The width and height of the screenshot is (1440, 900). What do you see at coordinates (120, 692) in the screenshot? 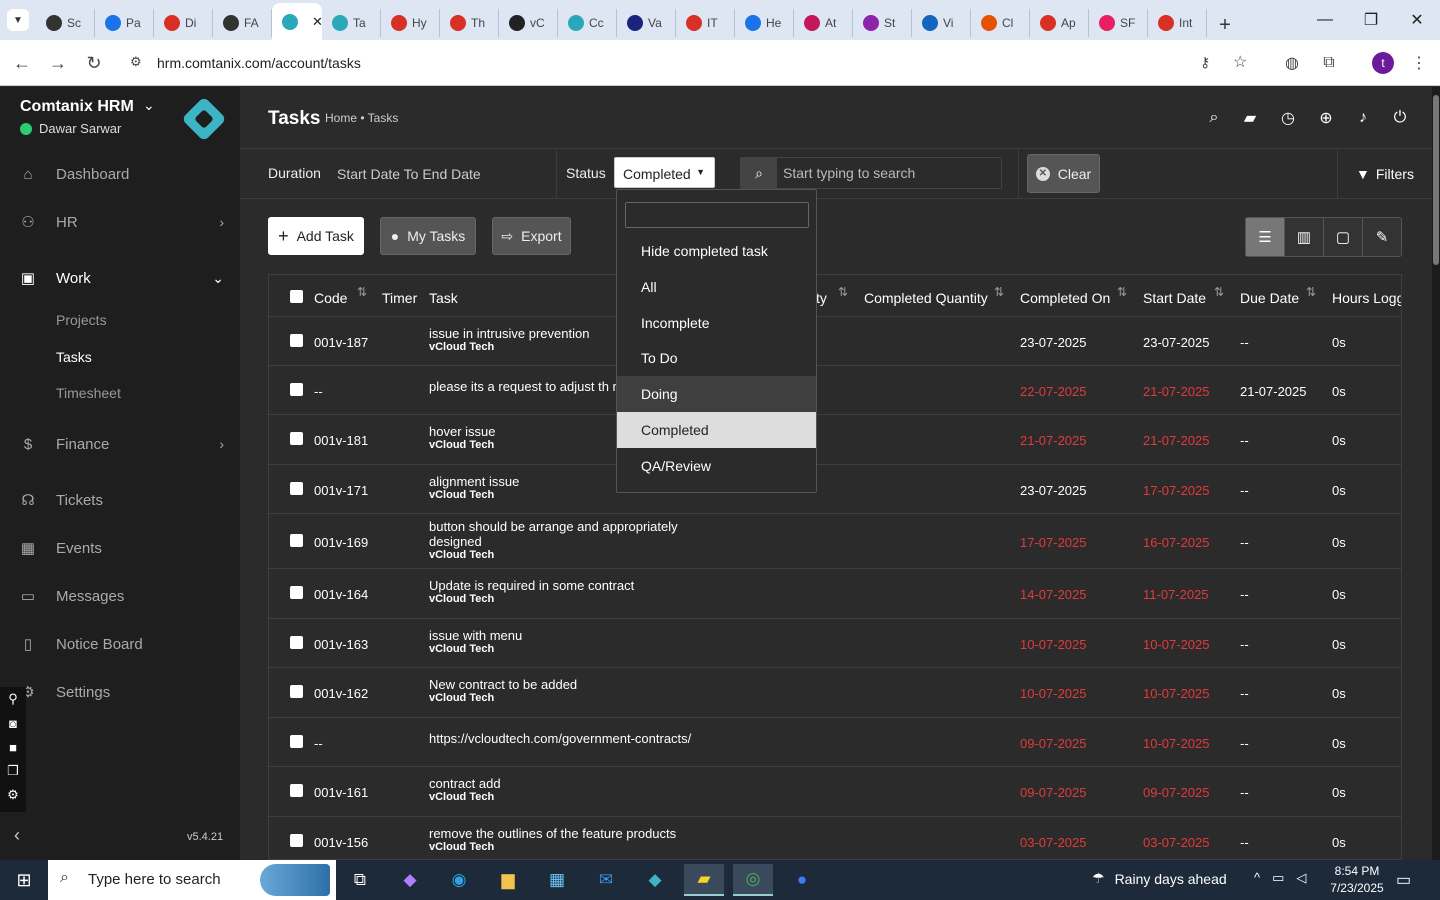
I see `sidebar-item-settings: ⚙ Settings` at bounding box center [120, 692].